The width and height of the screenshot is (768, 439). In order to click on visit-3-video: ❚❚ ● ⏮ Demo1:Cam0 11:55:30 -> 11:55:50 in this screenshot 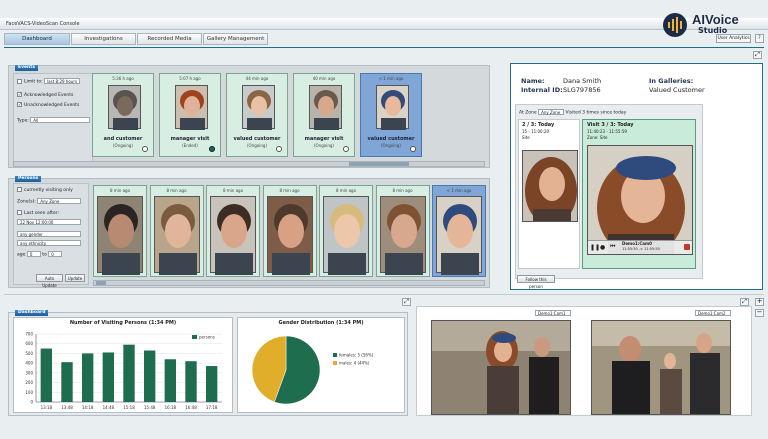, I will do `click(640, 200)`.